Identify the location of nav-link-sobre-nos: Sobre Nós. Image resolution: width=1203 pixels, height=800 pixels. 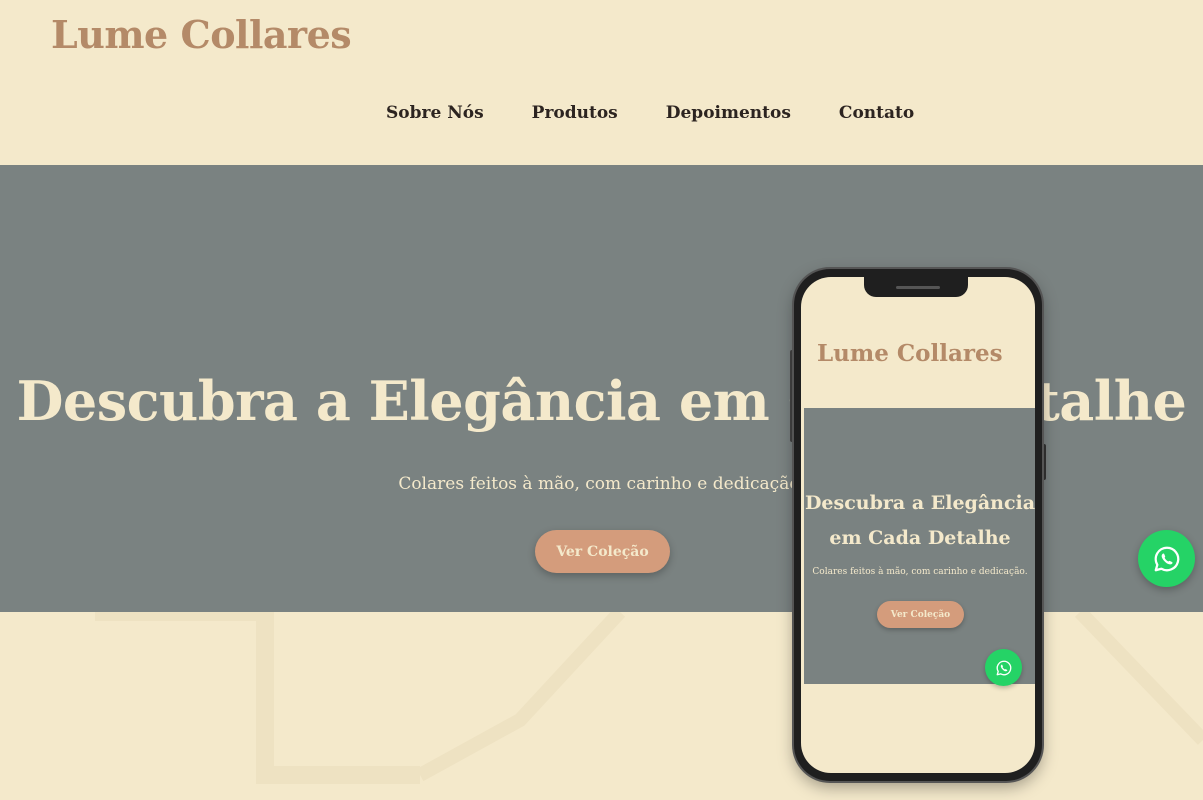
(435, 113).